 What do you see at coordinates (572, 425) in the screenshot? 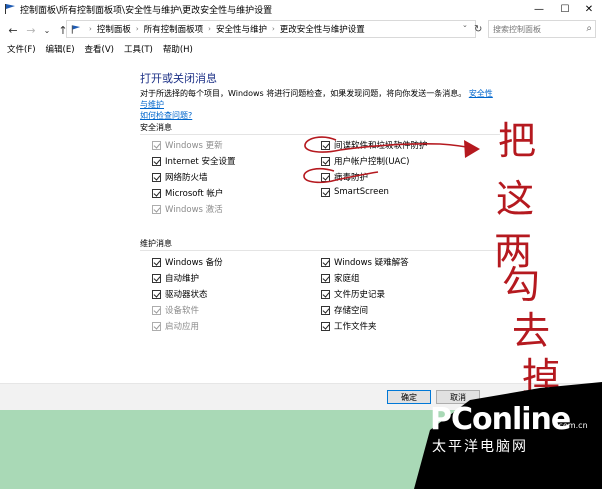
I see `watermark-domain: .com.cn` at bounding box center [572, 425].